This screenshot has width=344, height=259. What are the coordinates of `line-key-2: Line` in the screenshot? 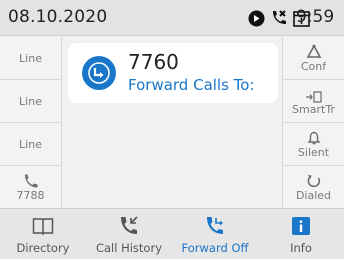 It's located at (30, 101).